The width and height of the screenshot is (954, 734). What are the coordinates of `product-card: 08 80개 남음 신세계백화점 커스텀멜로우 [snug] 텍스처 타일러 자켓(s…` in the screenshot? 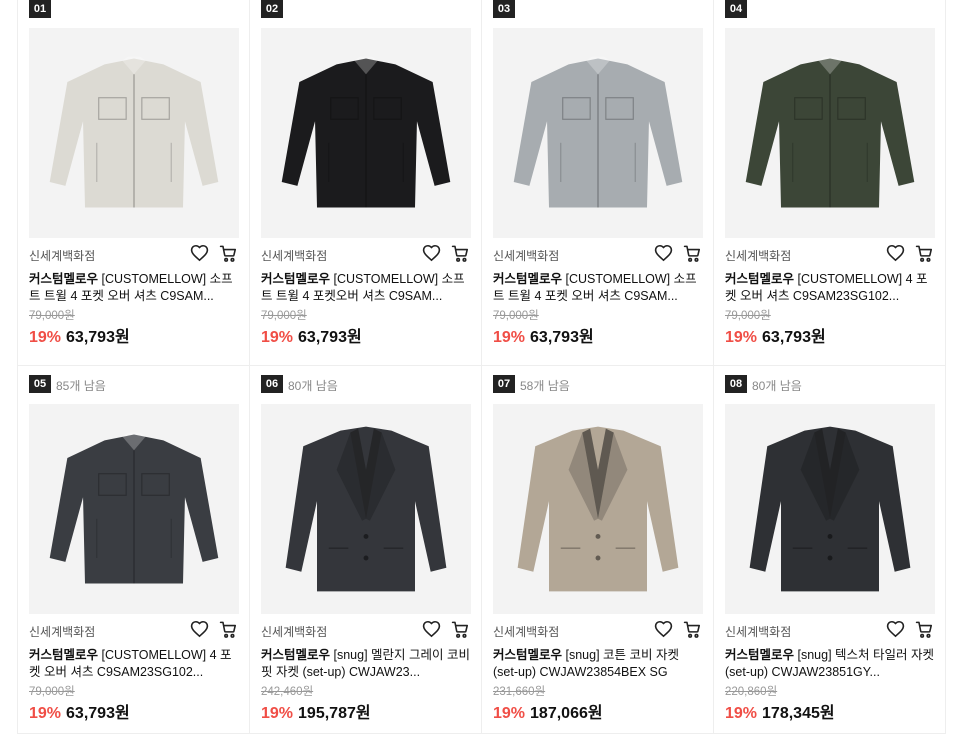 It's located at (830, 550).